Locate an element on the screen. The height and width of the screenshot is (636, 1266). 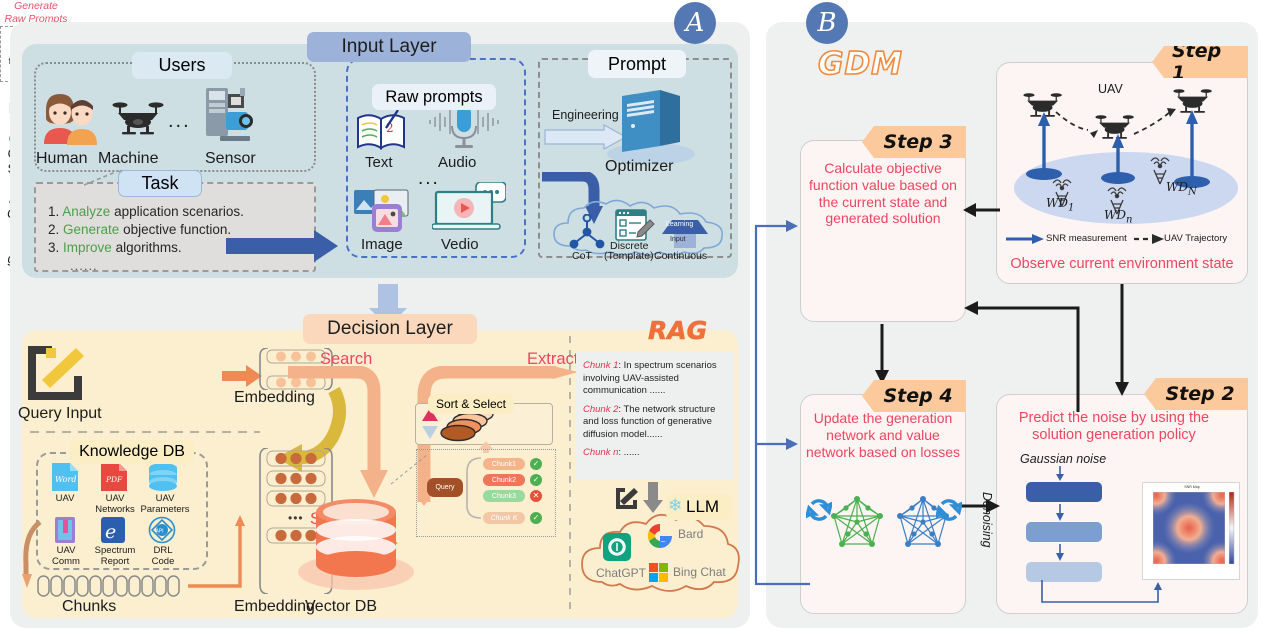
heatmap-canvas is located at coordinates (1189, 528).